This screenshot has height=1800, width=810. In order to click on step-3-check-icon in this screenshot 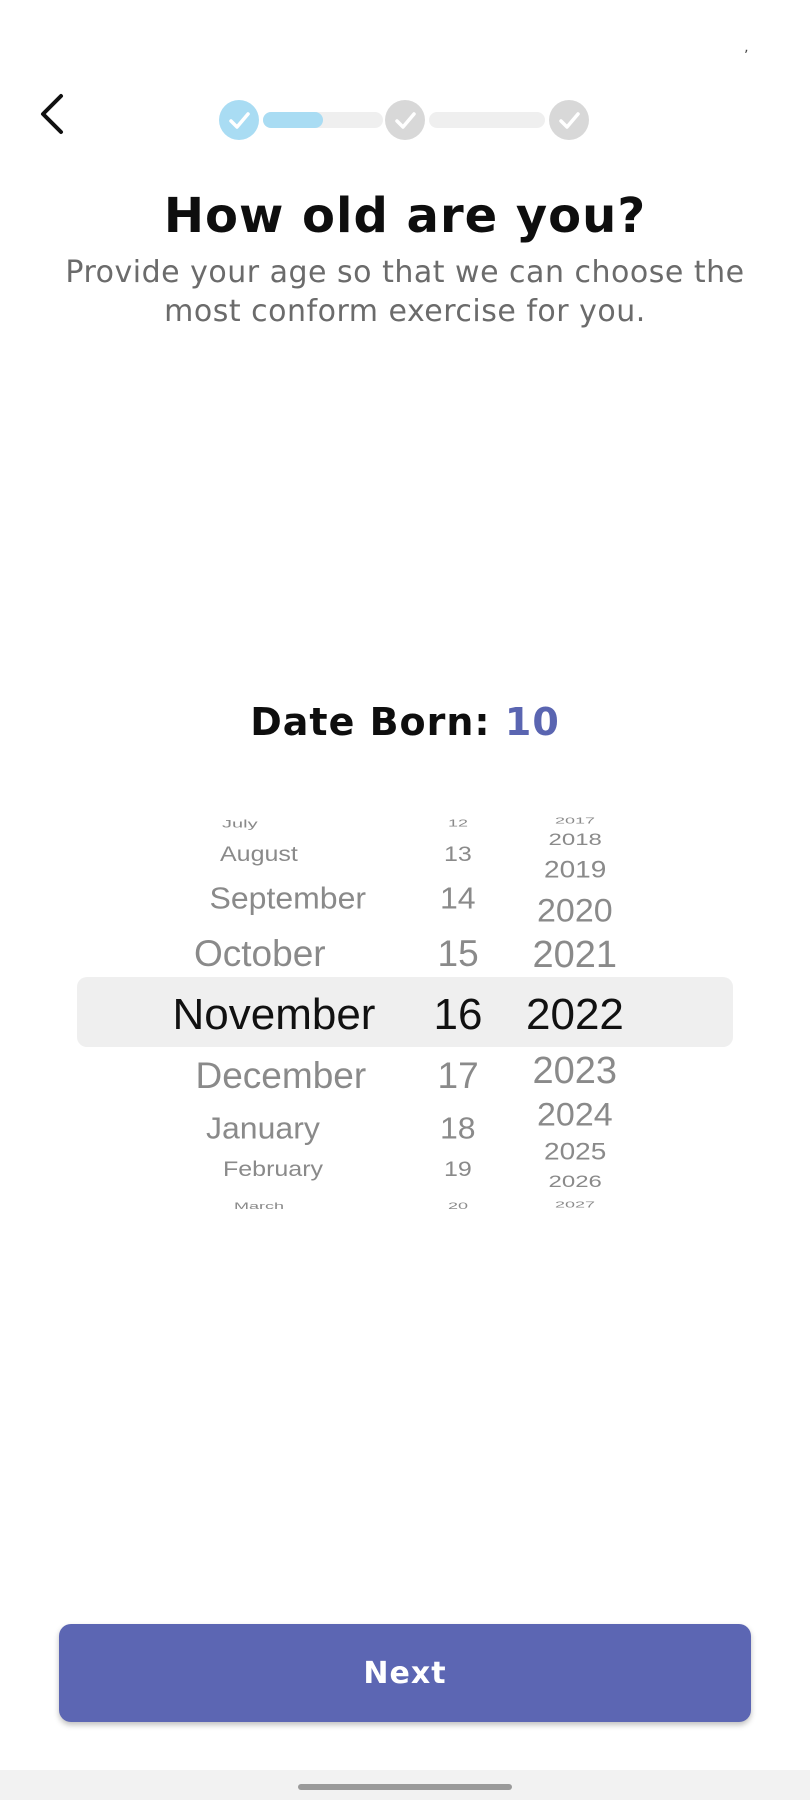, I will do `click(569, 120)`.